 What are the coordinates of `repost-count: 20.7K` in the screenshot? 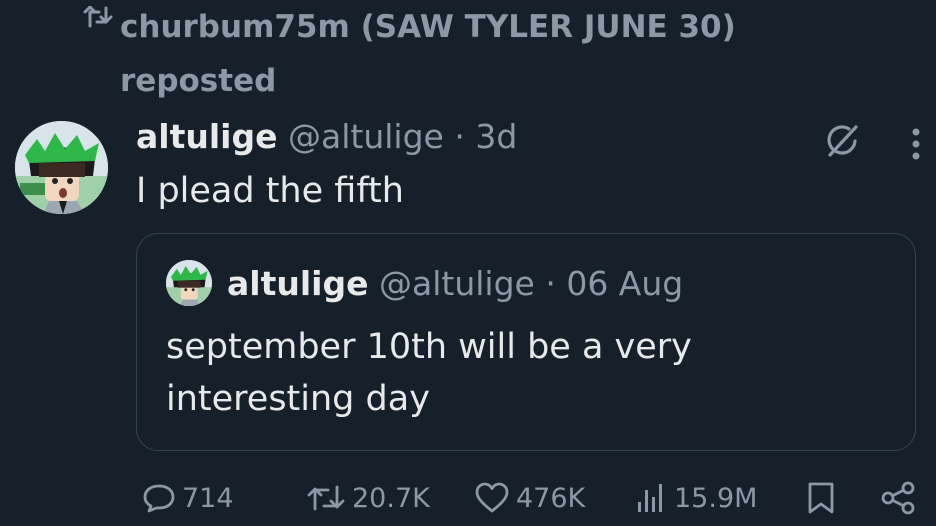 It's located at (391, 498).